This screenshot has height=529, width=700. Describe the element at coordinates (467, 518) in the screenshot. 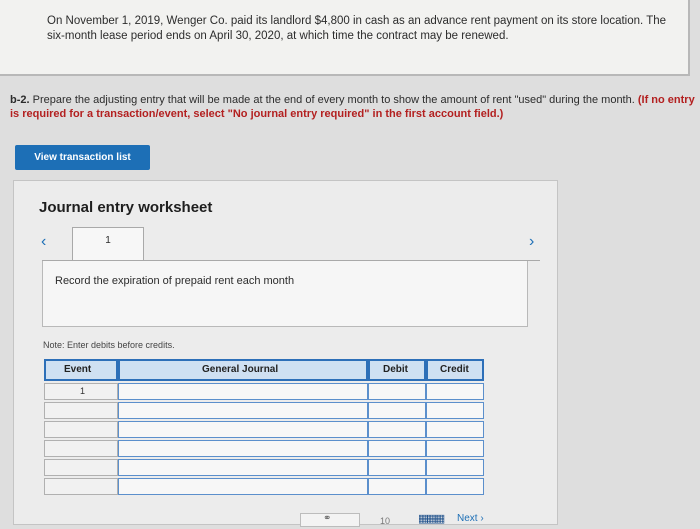

I see `next-label: Next` at that location.